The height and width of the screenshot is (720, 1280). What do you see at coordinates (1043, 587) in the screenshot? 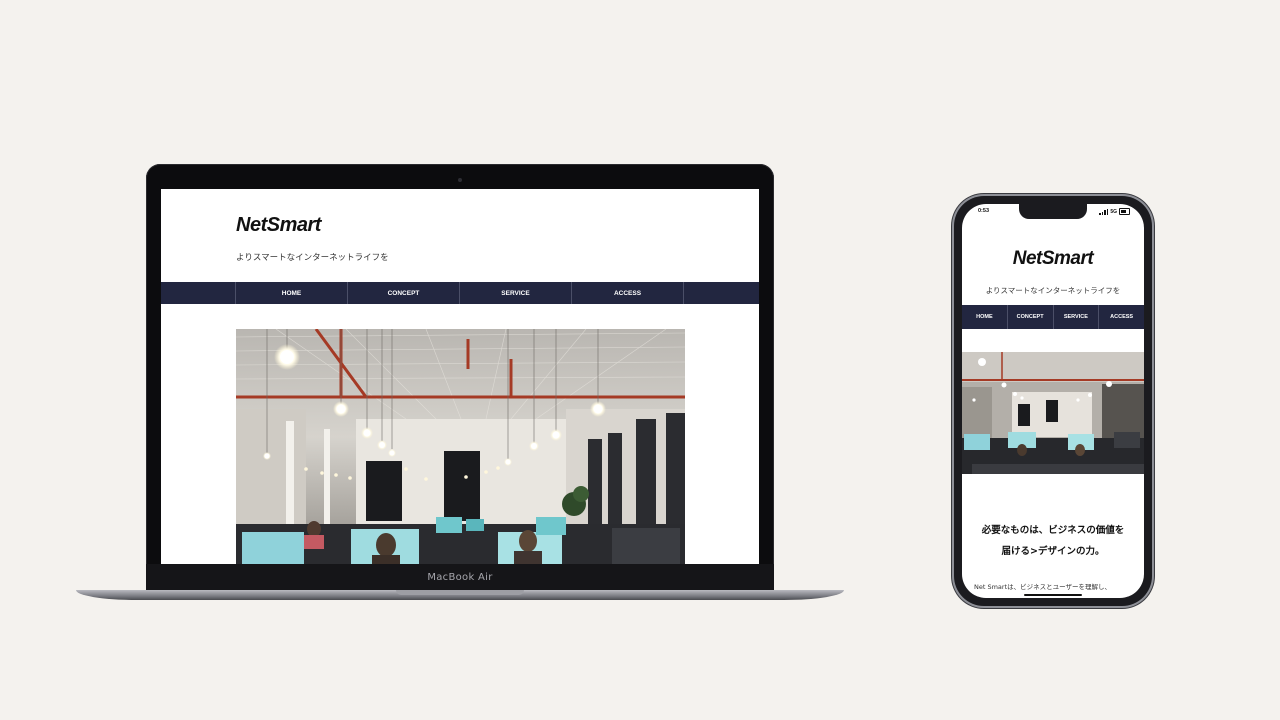
I see `content-body: Net Smartは、ビジネスとユーザーを理解し、` at bounding box center [1043, 587].